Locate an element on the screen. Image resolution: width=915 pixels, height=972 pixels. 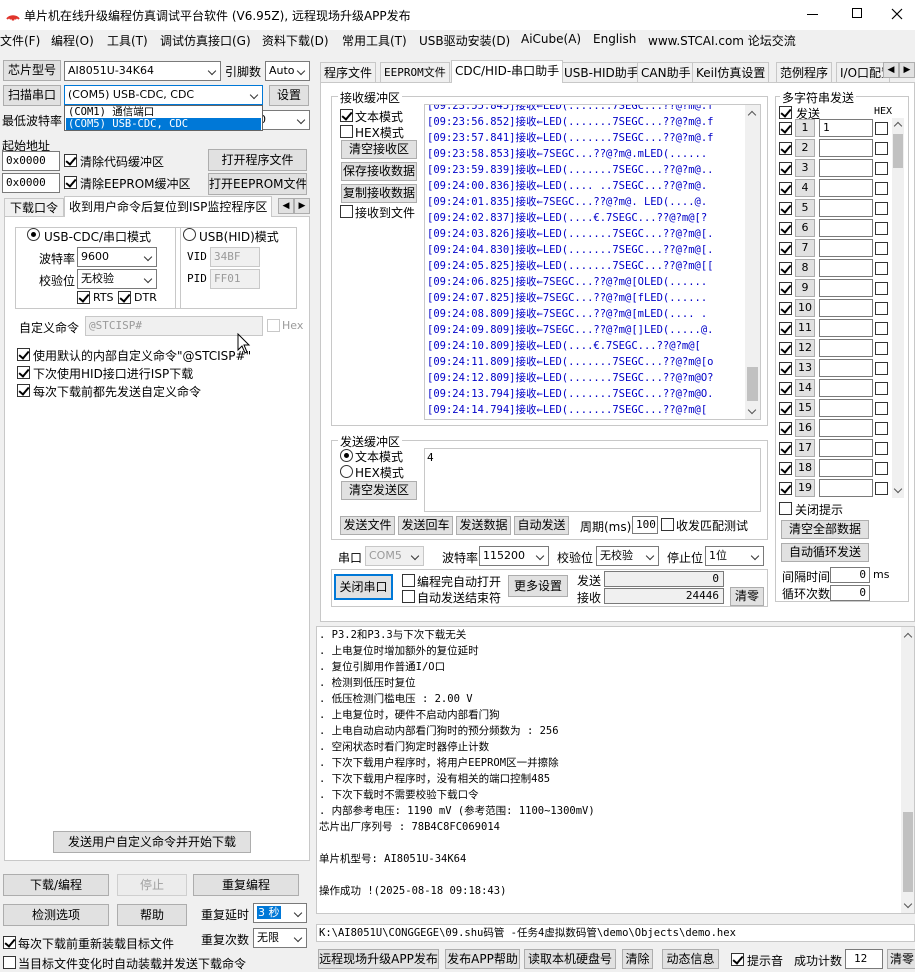
open-program-button: 打开程序文件 is located at coordinates (257, 160).